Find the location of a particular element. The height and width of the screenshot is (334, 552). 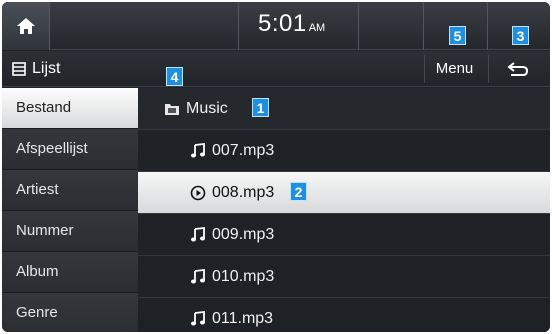

back-button is located at coordinates (517, 69).